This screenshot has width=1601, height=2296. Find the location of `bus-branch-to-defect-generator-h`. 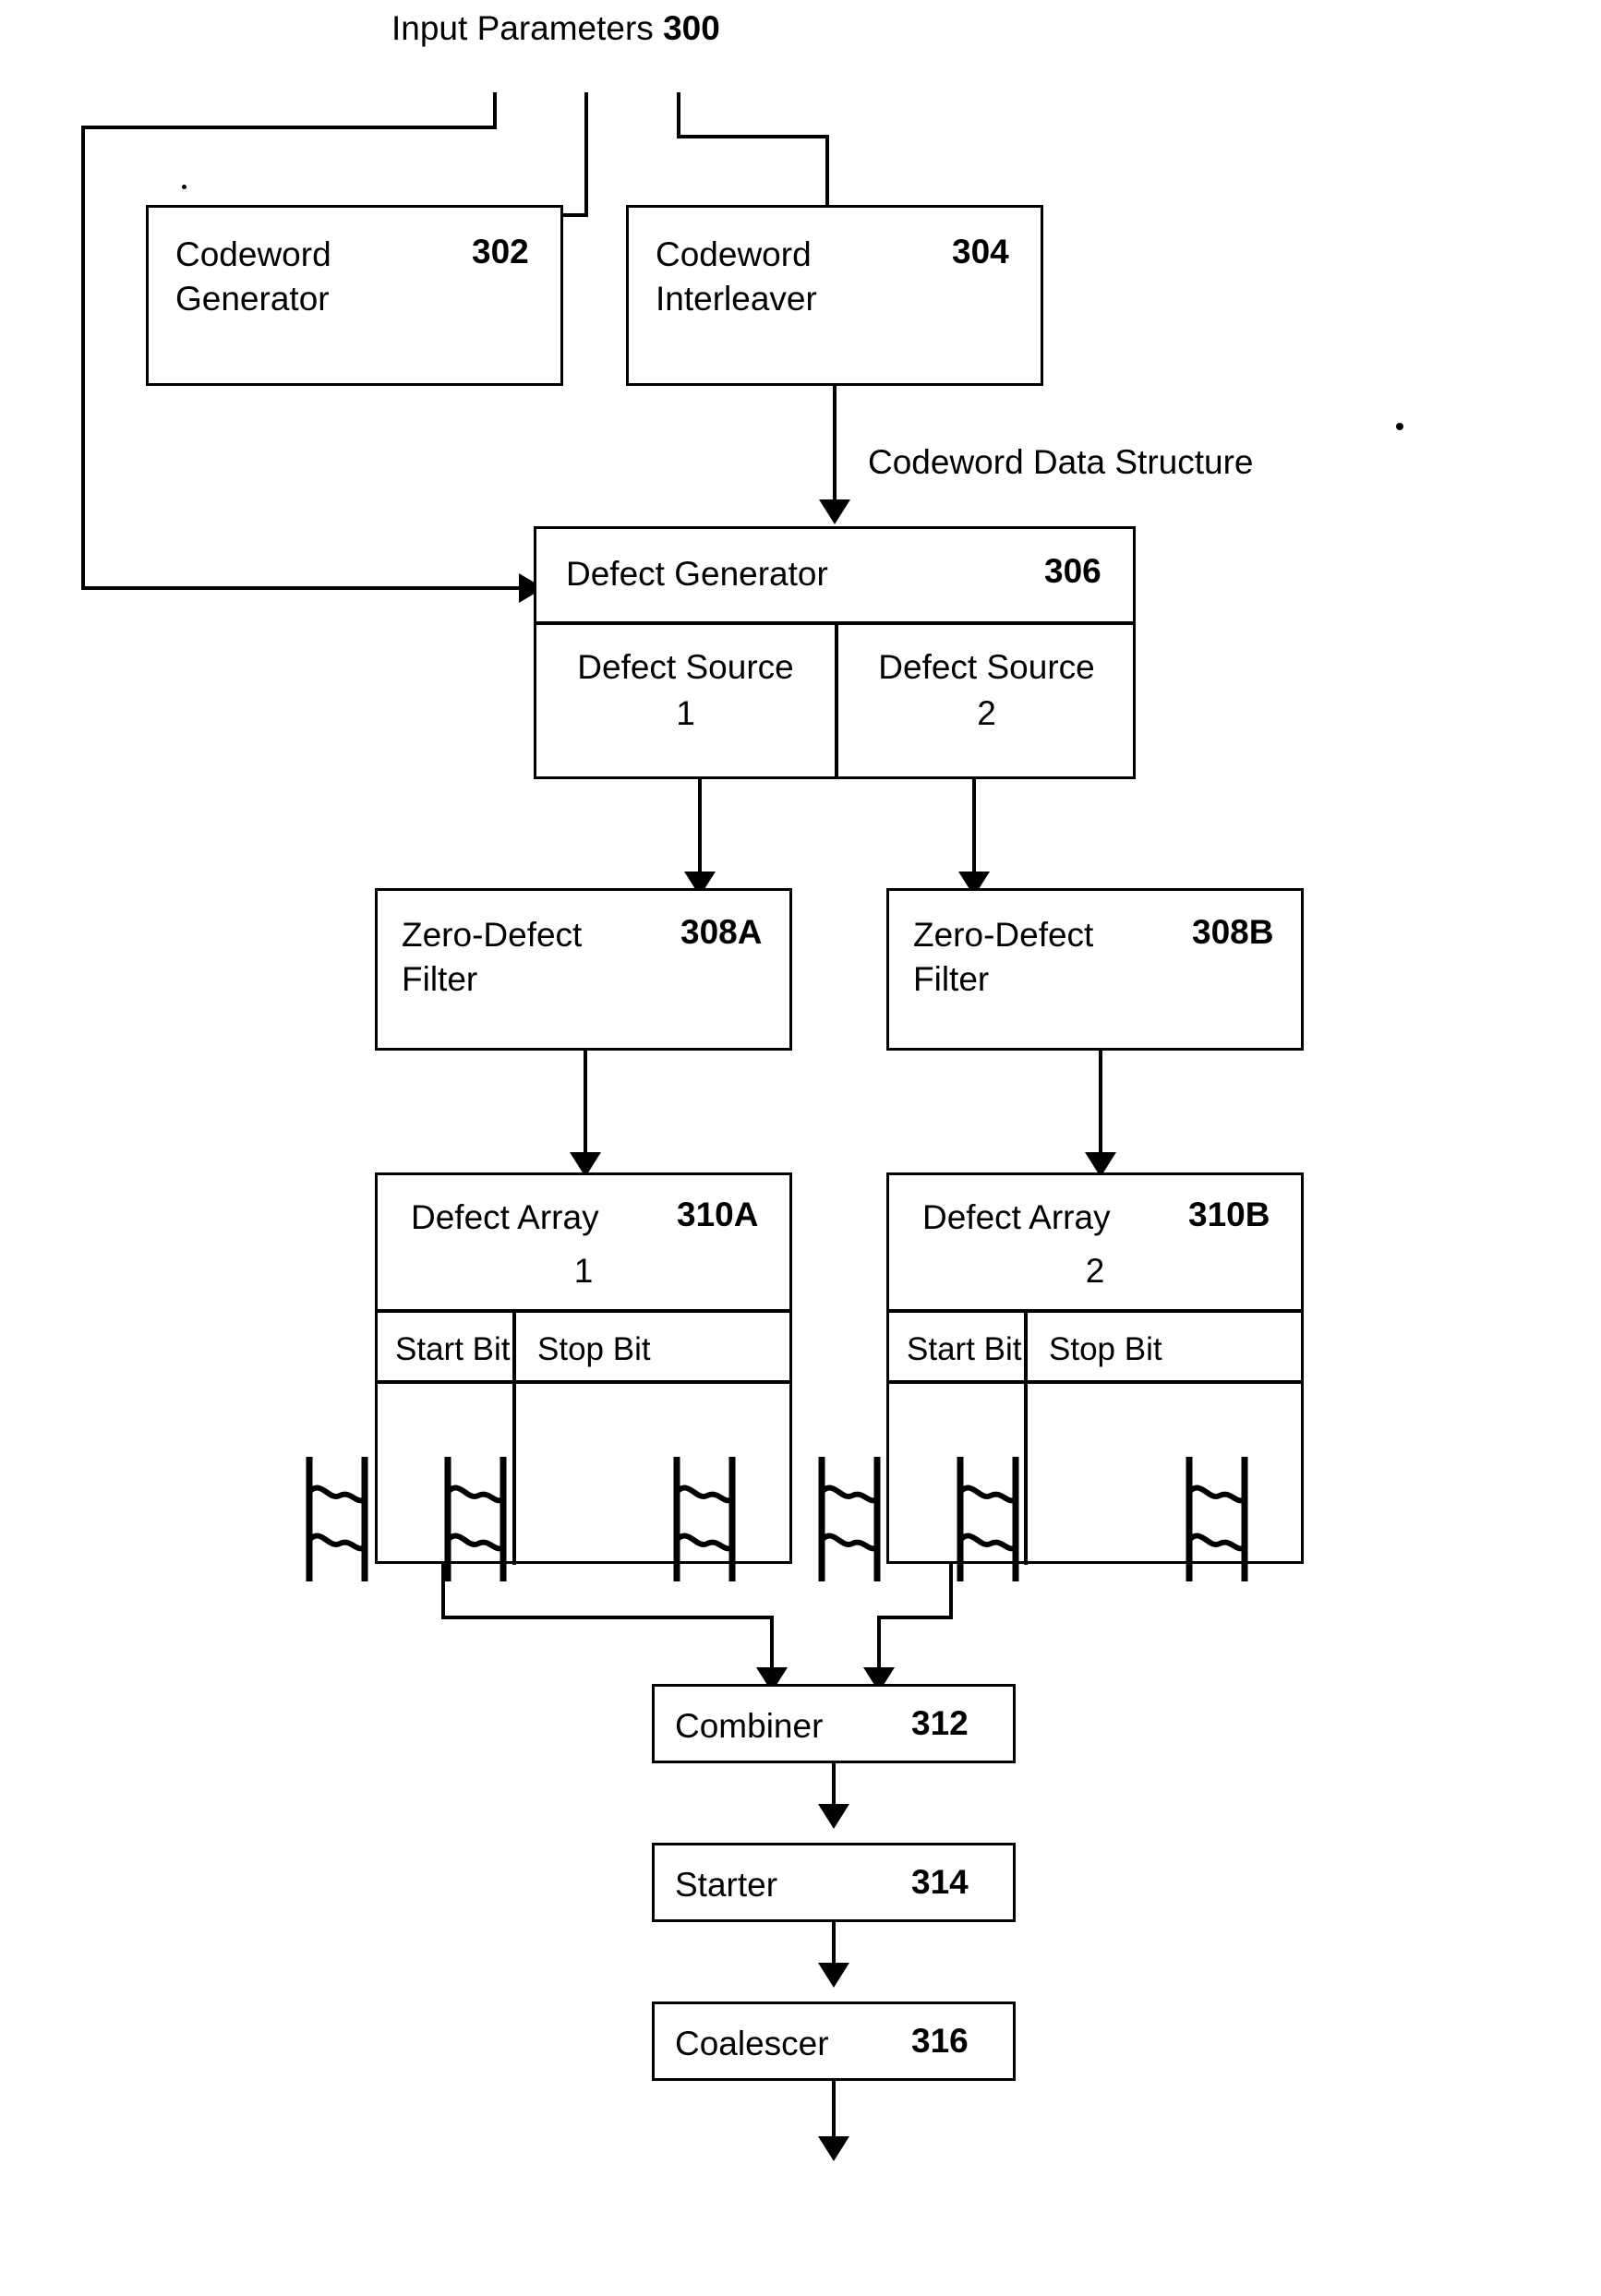

bus-branch-to-defect-generator-h is located at coordinates (302, 588).